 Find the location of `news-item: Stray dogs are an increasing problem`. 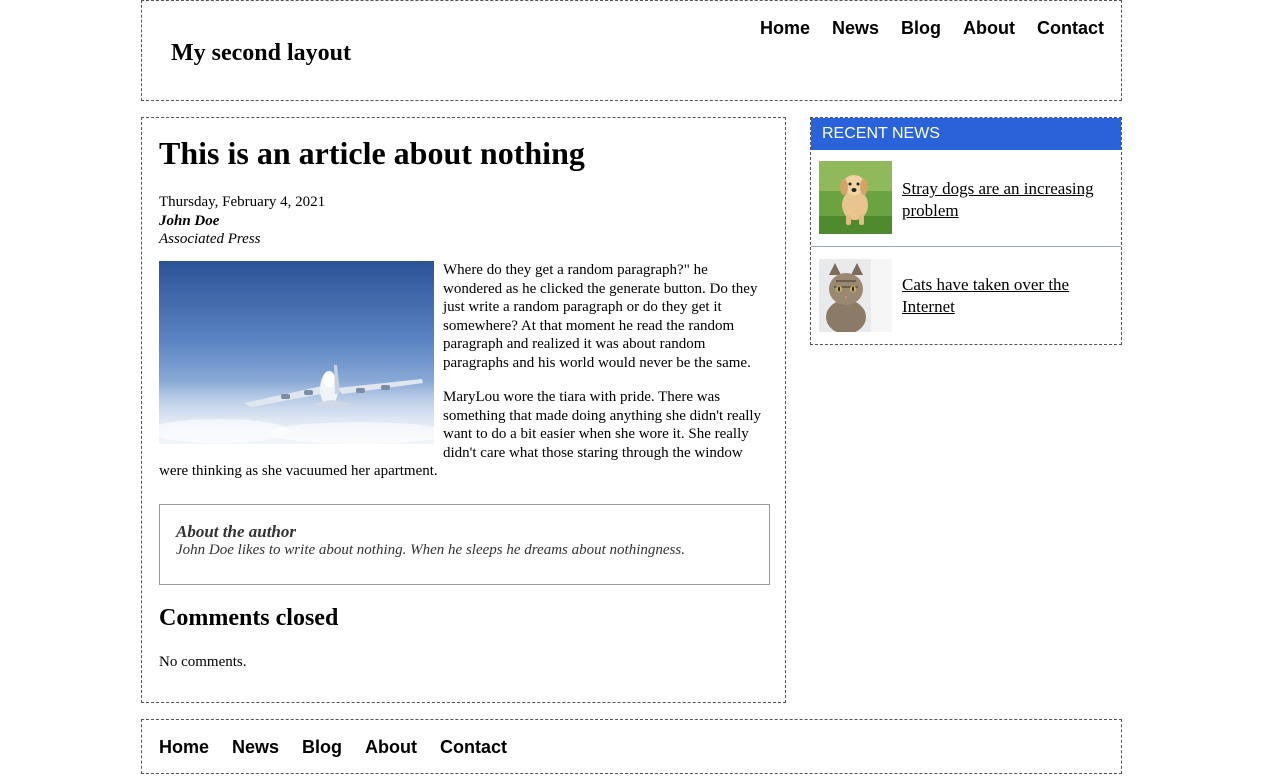

news-item: Stray dogs are an increasing problem is located at coordinates (966, 198).